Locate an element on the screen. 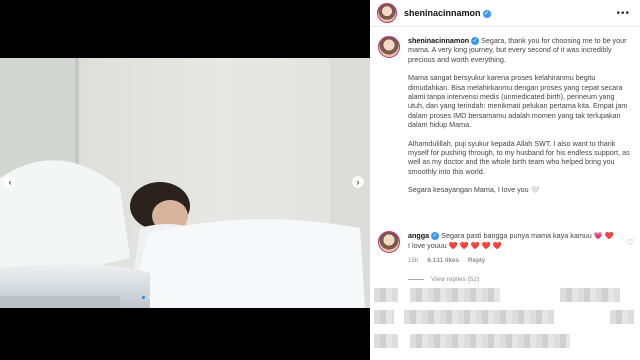 The height and width of the screenshot is (360, 640). comment-text-line2: I love youuu is located at coordinates (427, 245).